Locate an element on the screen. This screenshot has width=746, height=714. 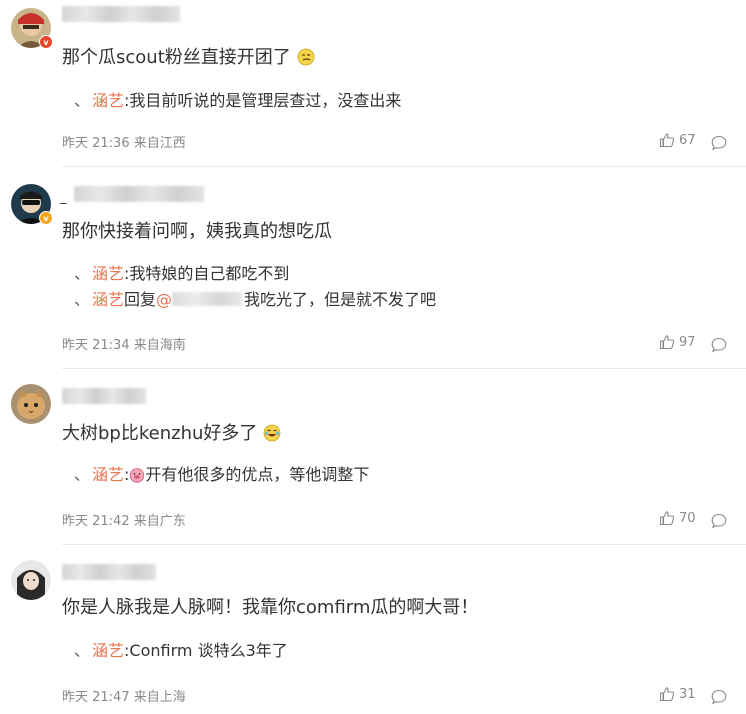
reply-text: 开有他很多的优点，等他调整下 is located at coordinates (257, 474).